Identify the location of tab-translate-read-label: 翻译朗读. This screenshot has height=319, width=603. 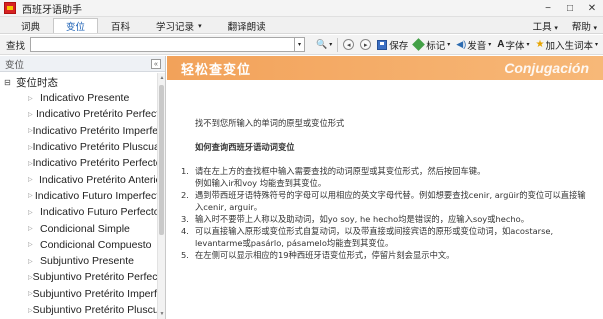
(246, 27).